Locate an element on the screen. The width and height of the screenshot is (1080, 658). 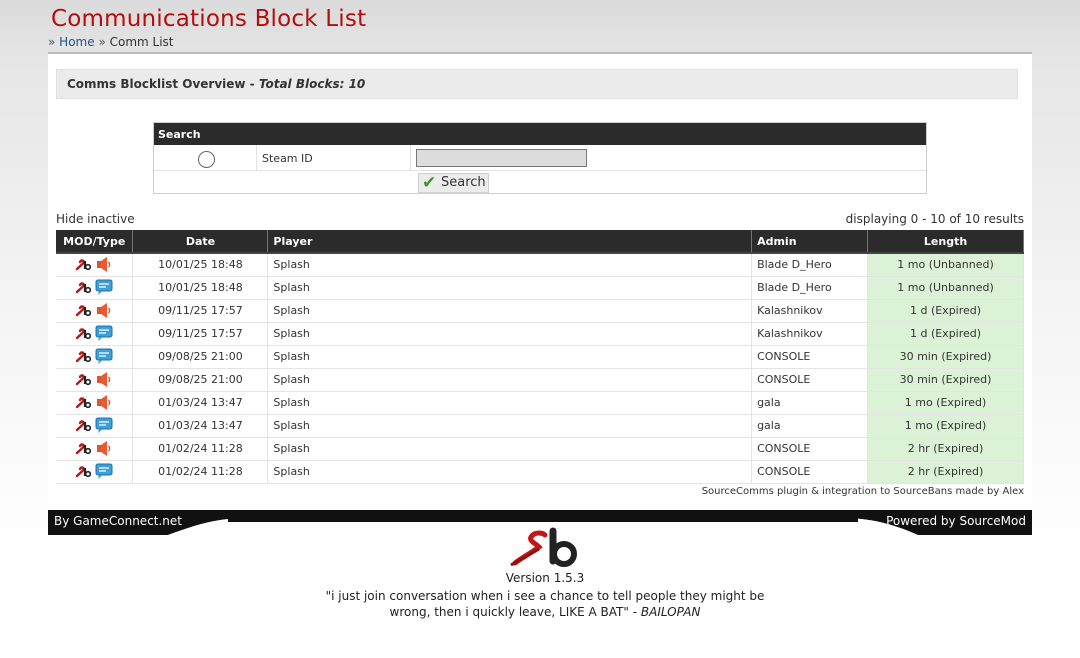
page-title: Communications Block List is located at coordinates (209, 19).